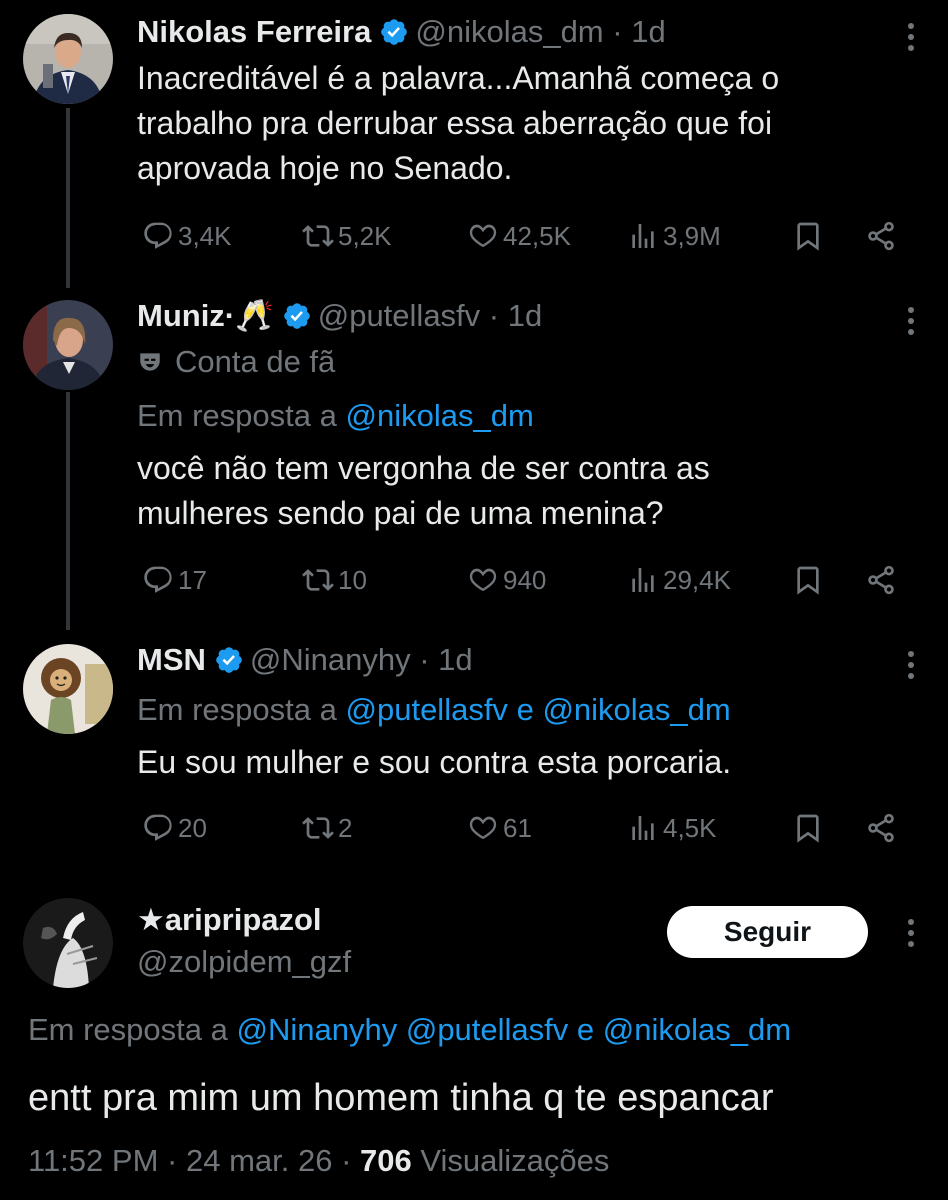 The height and width of the screenshot is (1200, 948). What do you see at coordinates (205, 235) in the screenshot?
I see `reply-count: 3,4K` at bounding box center [205, 235].